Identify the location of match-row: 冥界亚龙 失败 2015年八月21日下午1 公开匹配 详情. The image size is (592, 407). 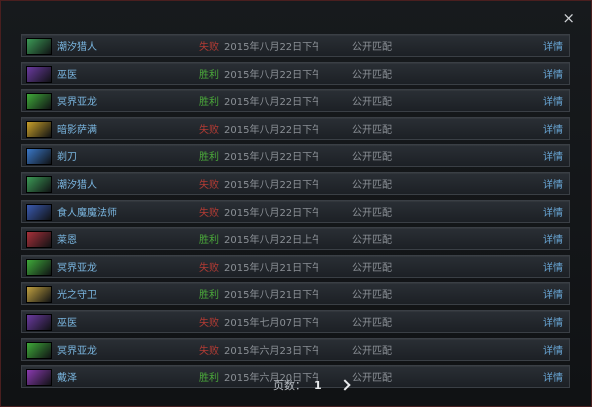
(295, 266).